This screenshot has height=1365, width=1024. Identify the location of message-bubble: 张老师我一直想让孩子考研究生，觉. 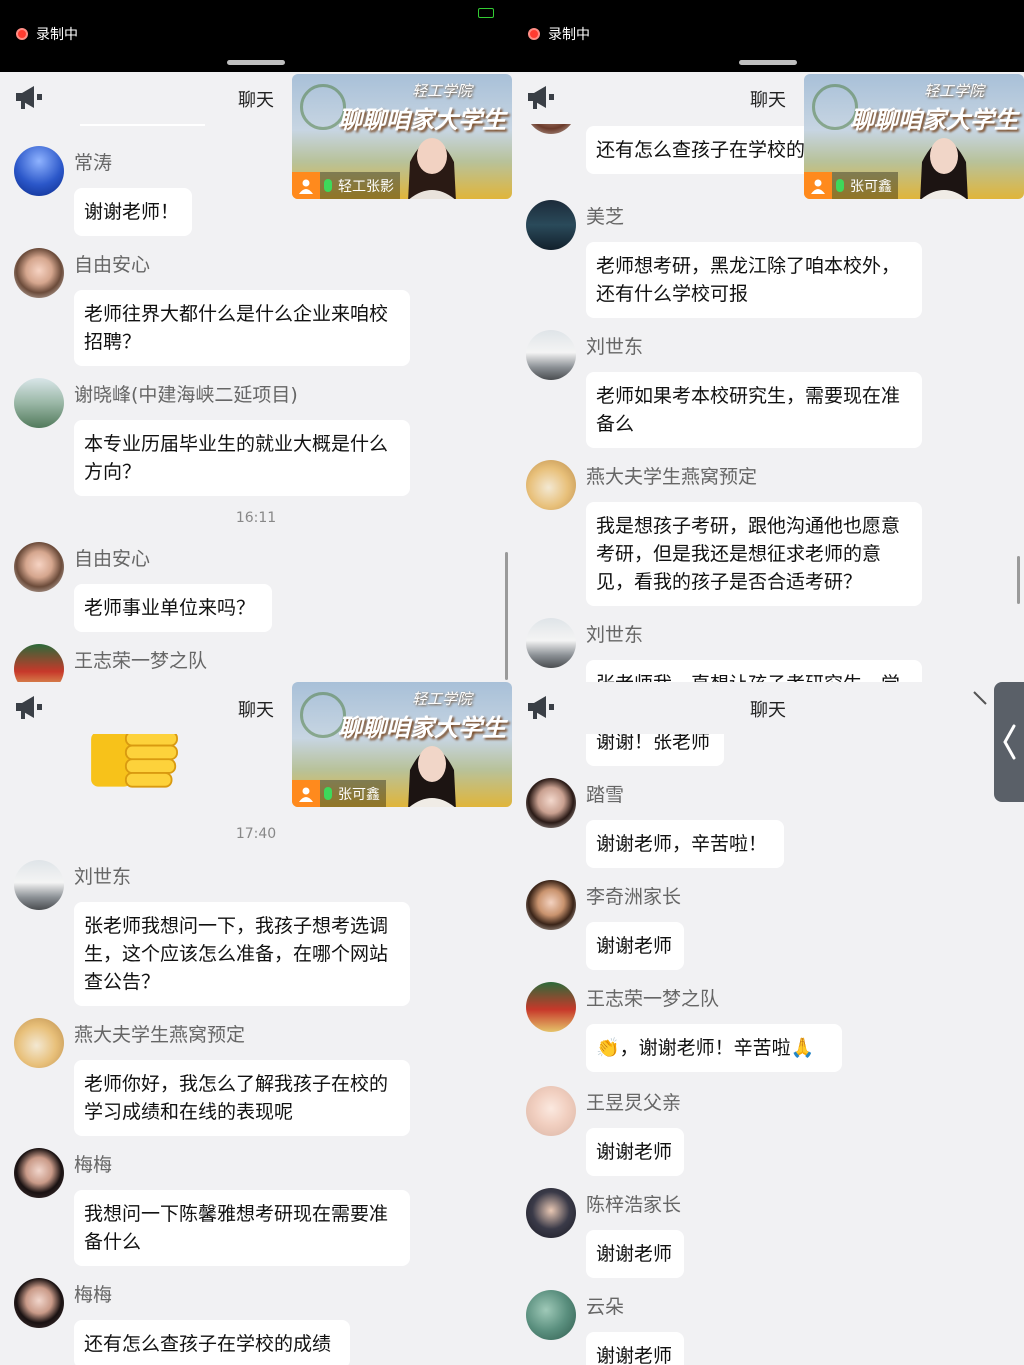
(754, 671).